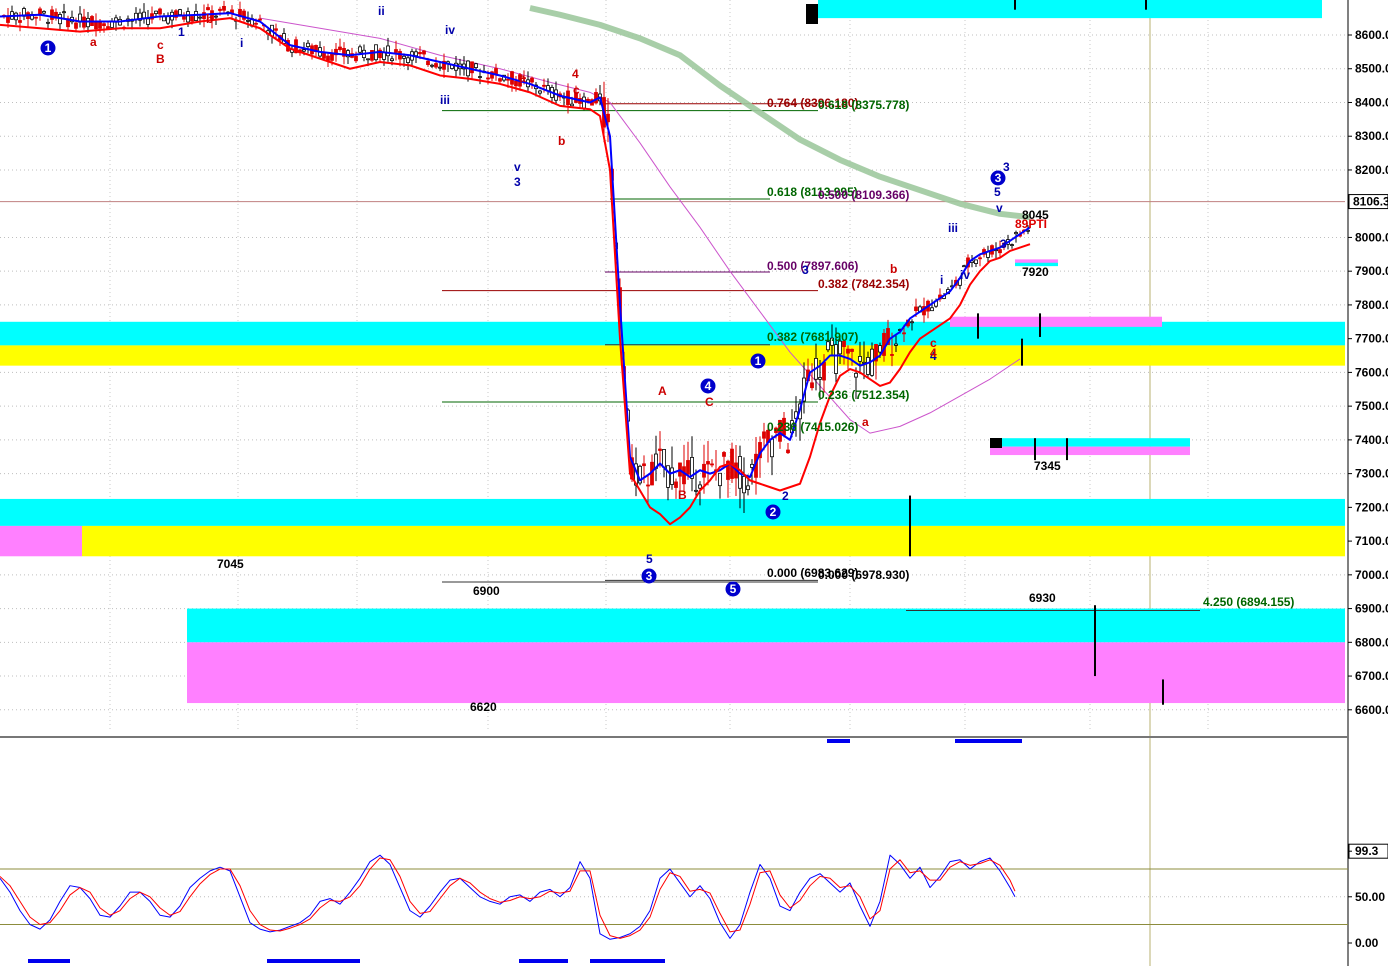  What do you see at coordinates (662, 391) in the screenshot?
I see `wave-label-red: A` at bounding box center [662, 391].